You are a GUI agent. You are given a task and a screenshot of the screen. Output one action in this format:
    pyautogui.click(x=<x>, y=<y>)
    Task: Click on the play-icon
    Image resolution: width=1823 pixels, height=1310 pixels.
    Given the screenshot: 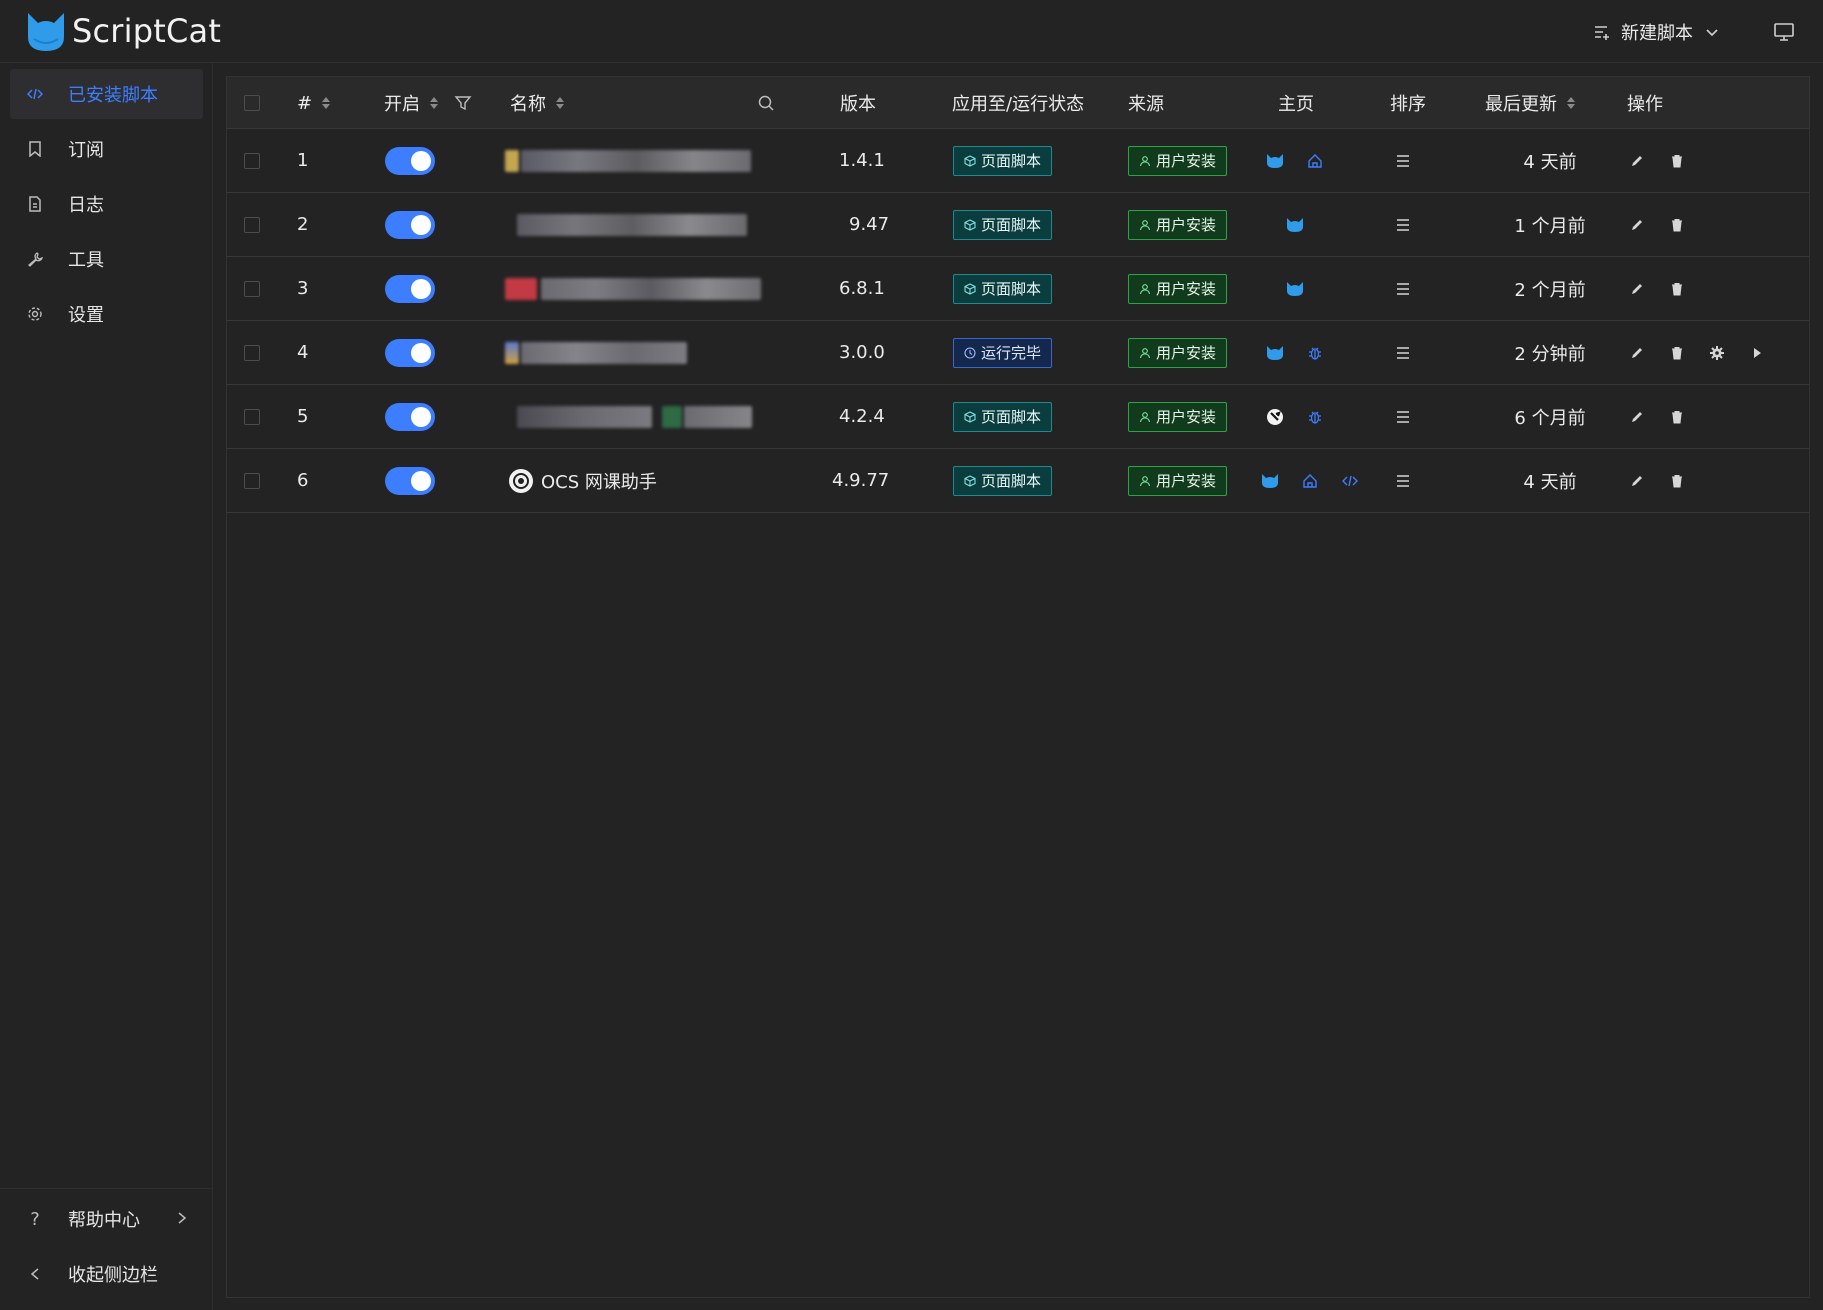 What is the action you would take?
    pyautogui.click(x=1757, y=353)
    